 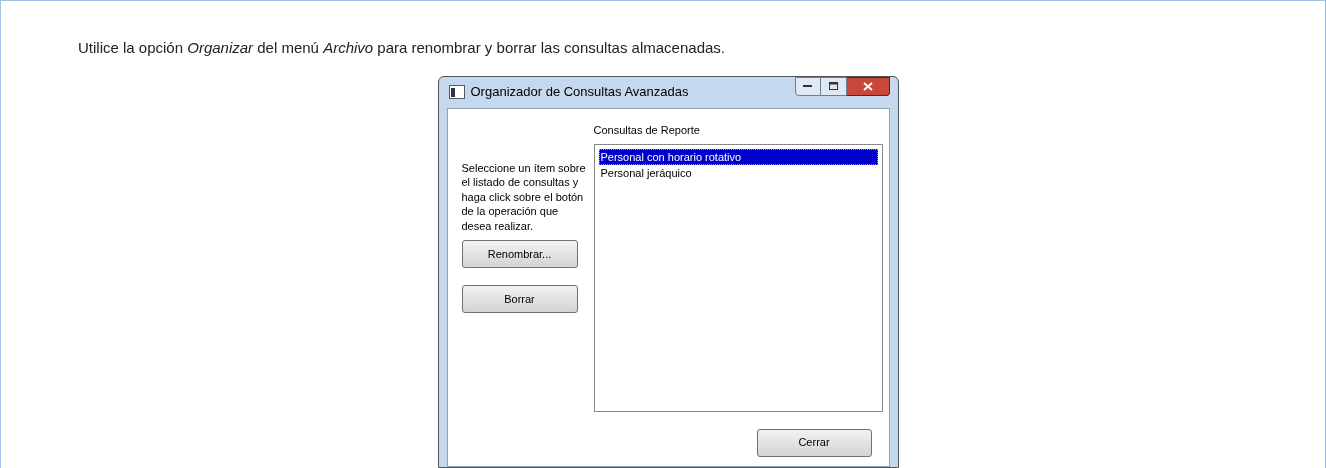 What do you see at coordinates (738, 156) in the screenshot?
I see `list-item: Personal con horario rotativo` at bounding box center [738, 156].